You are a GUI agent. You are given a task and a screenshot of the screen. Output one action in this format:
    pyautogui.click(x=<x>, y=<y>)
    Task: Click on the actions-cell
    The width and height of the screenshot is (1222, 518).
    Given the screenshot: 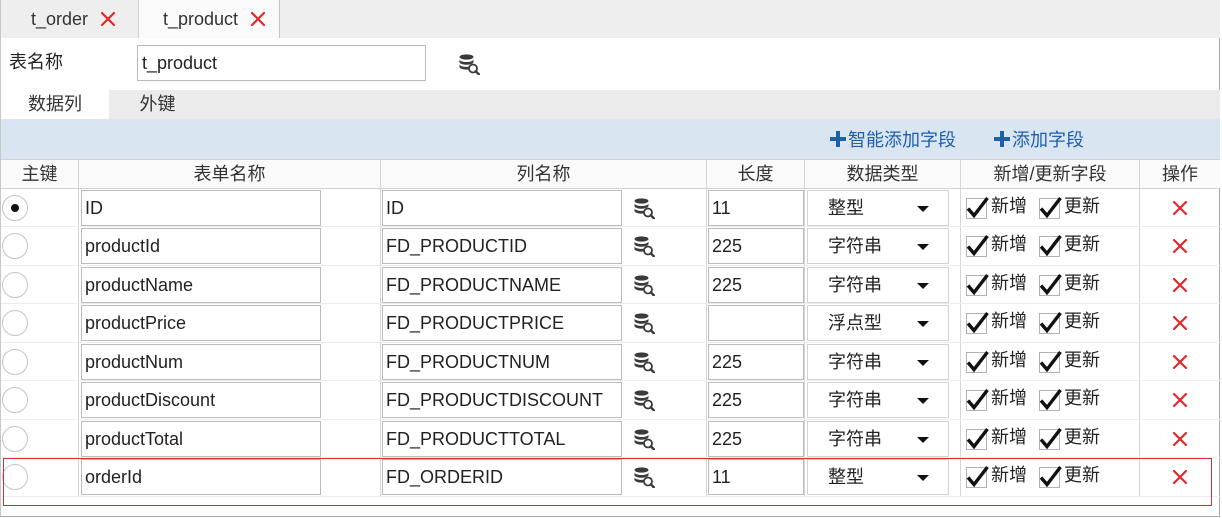 What is the action you would take?
    pyautogui.click(x=1180, y=361)
    